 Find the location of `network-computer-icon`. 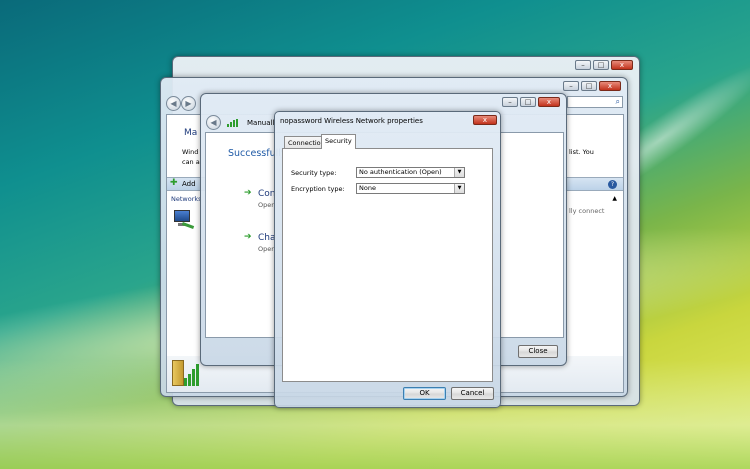

network-computer-icon is located at coordinates (184, 220).